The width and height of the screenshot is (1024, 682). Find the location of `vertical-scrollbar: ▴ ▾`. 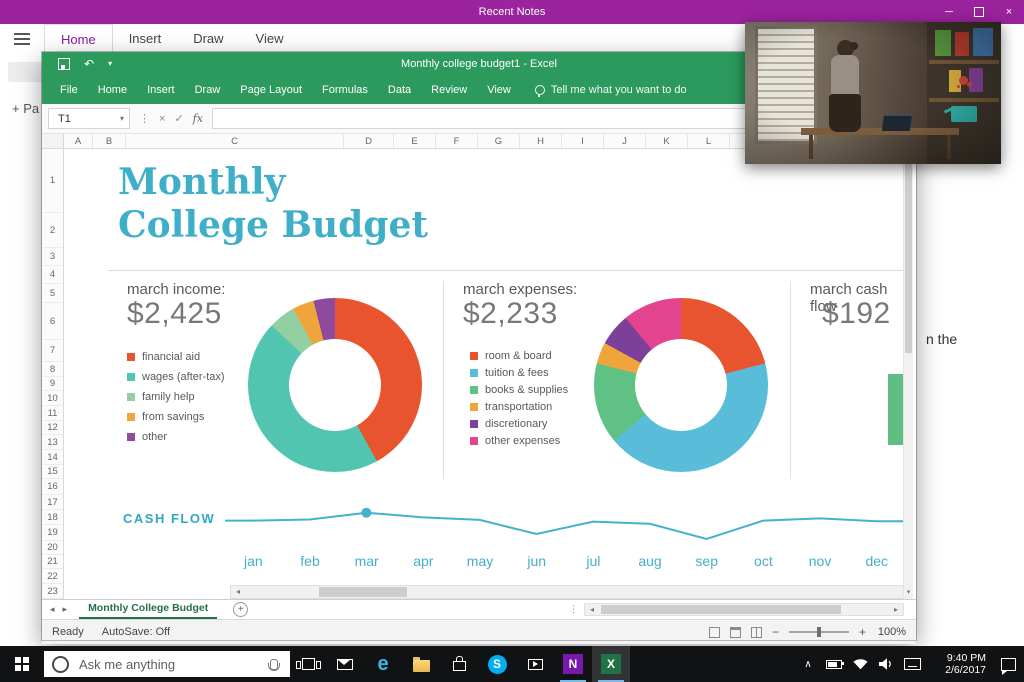

vertical-scrollbar: ▴ ▾ is located at coordinates (908, 374).